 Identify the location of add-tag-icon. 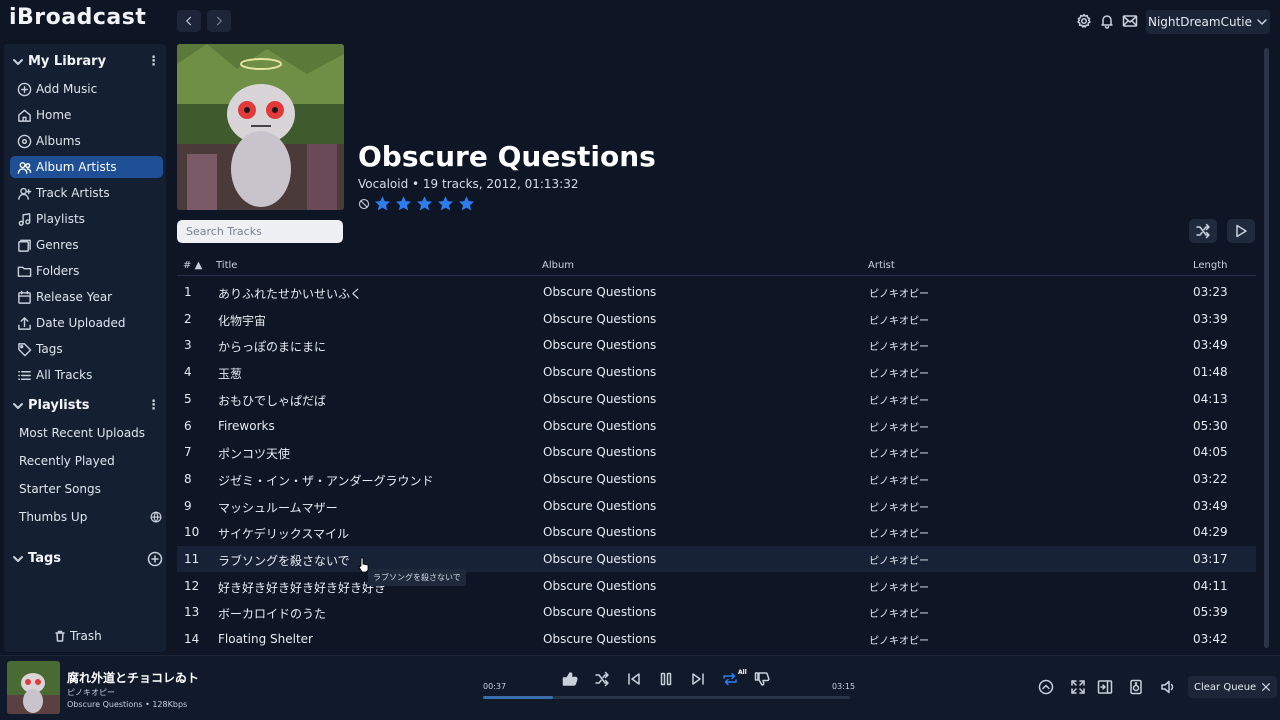
(155, 559).